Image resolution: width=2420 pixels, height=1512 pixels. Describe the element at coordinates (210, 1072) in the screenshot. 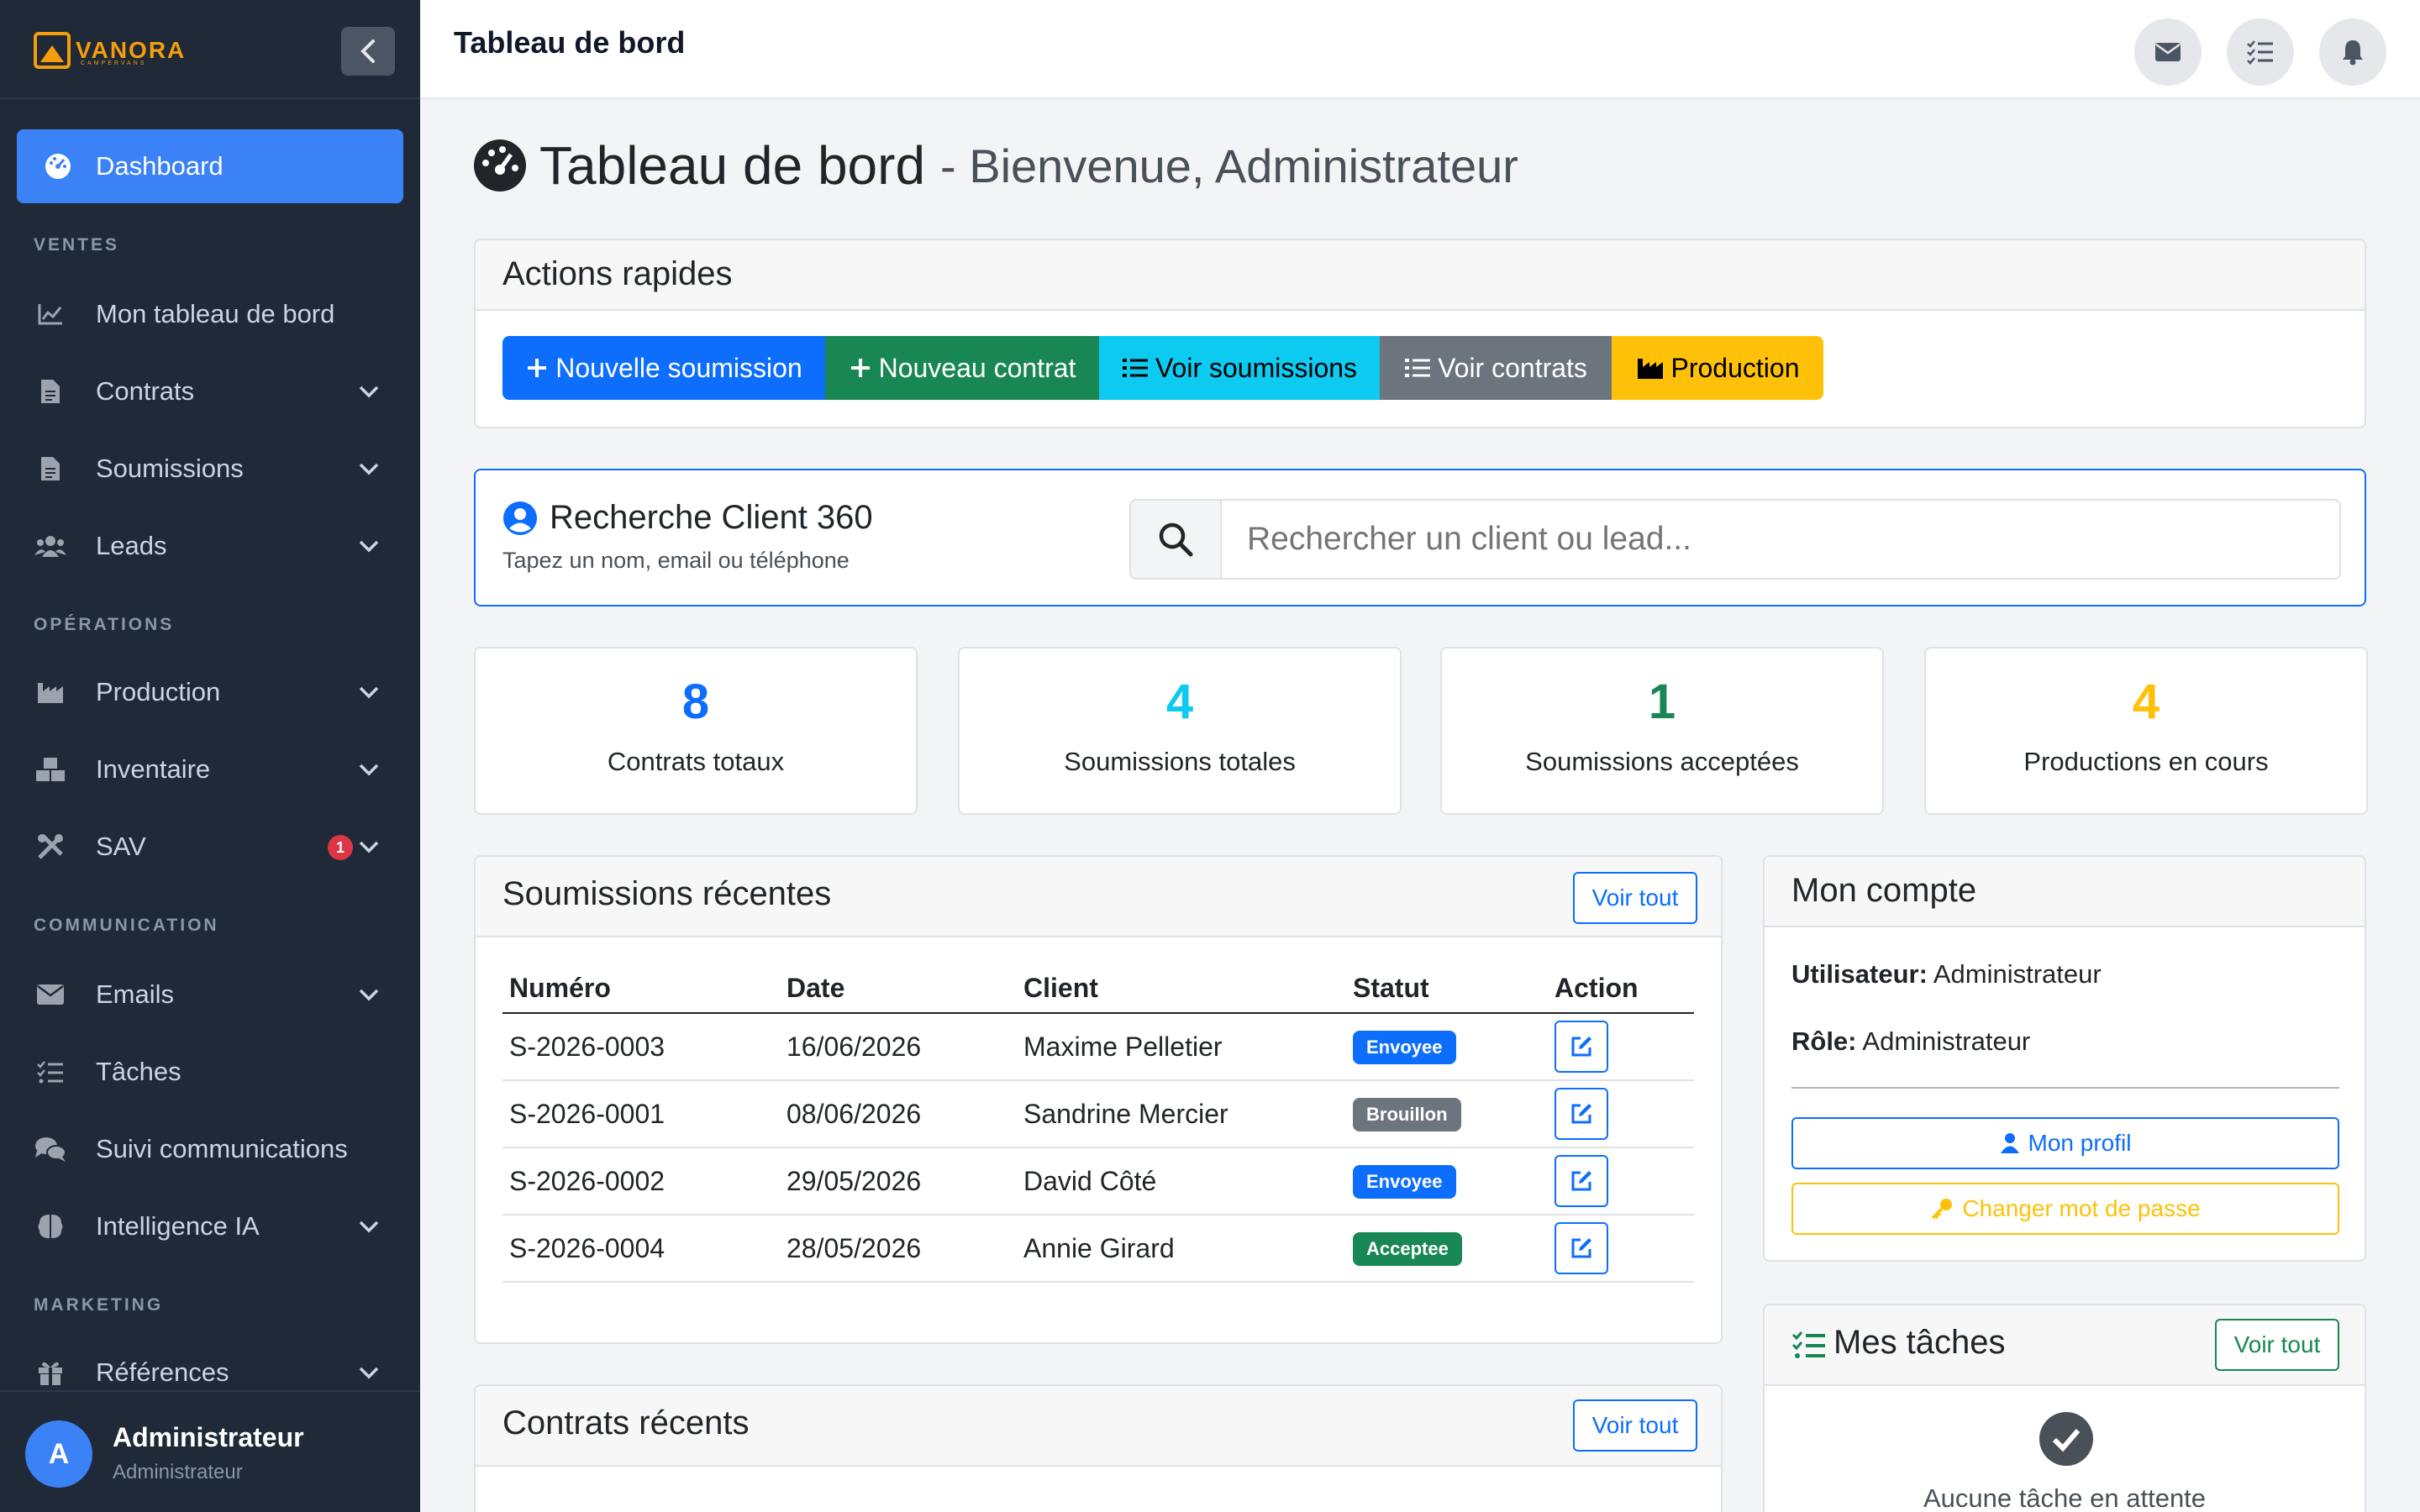

I see `sidebar-item-taches: Tâches` at that location.